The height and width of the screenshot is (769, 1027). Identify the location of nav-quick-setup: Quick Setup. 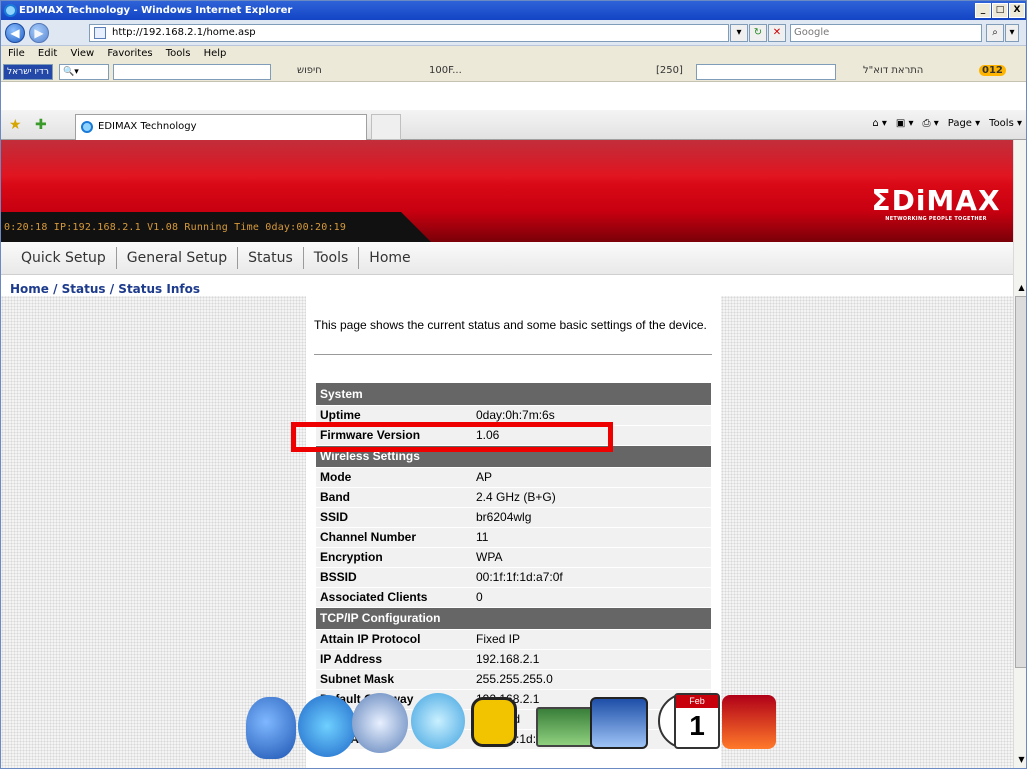
(63, 258).